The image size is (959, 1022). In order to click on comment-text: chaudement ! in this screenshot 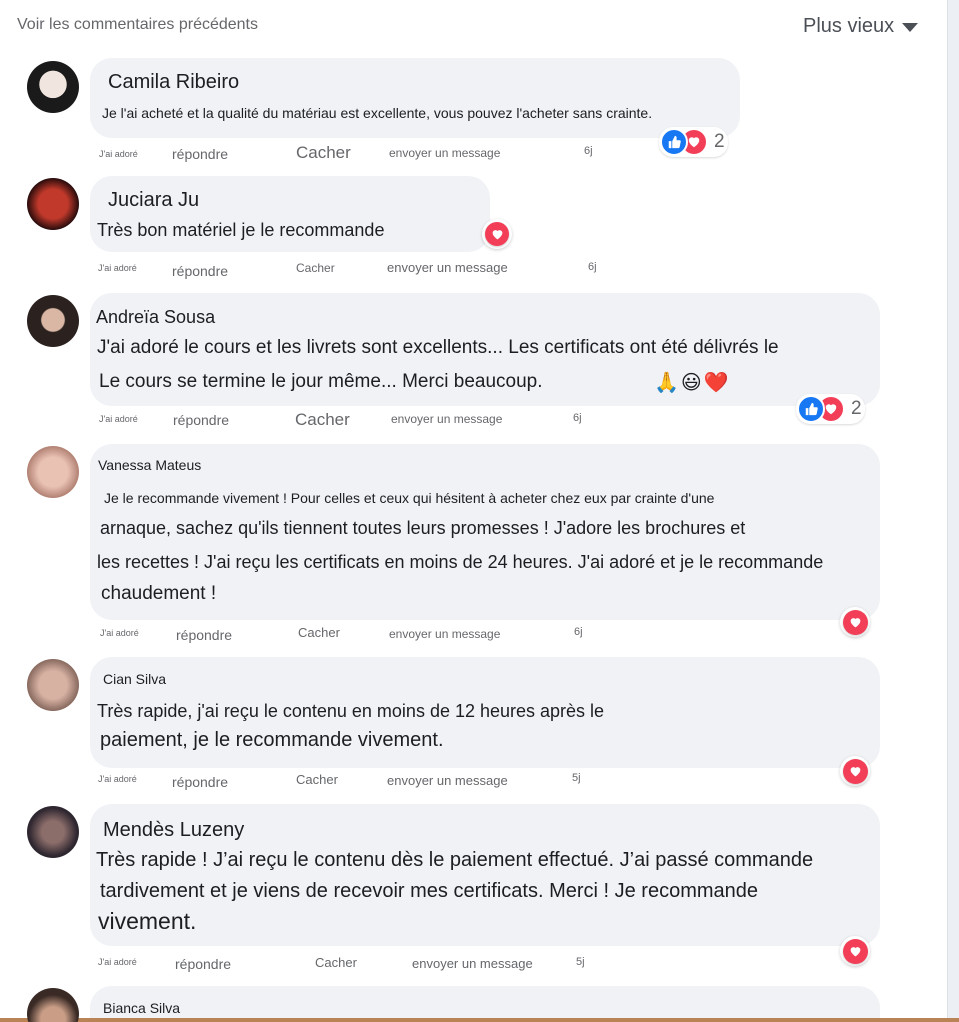, I will do `click(159, 593)`.